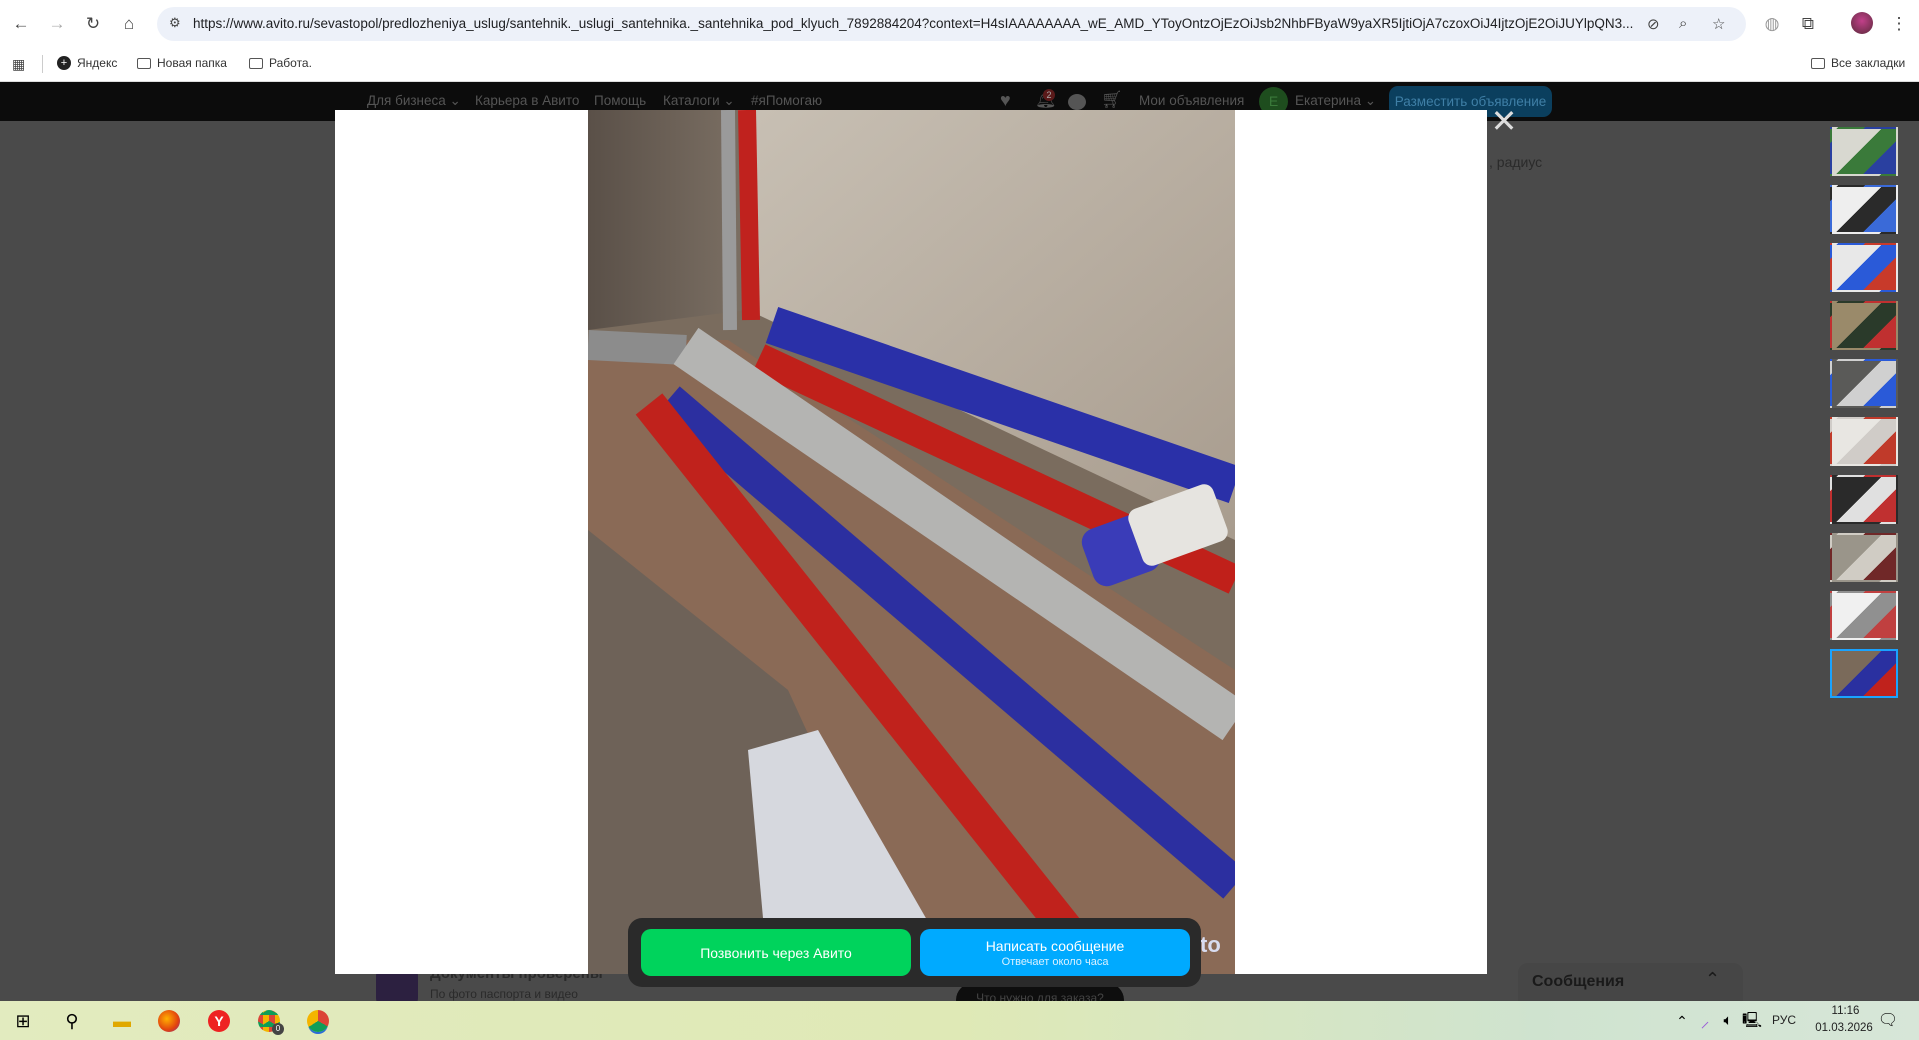 The image size is (1919, 1040). I want to click on forward-icon: →, so click(57, 24).